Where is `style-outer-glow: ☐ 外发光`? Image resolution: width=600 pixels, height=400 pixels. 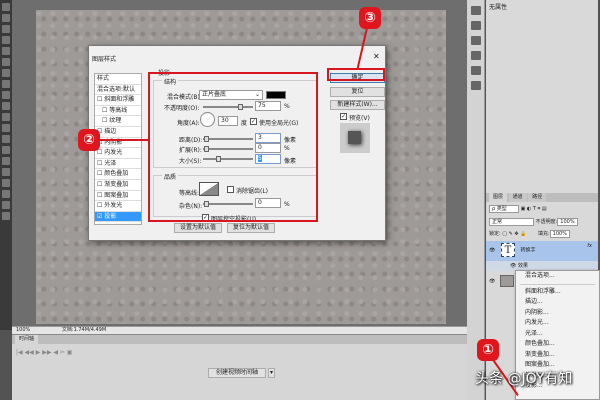
style-outer-glow: ☐ 外发光 is located at coordinates (118, 206).